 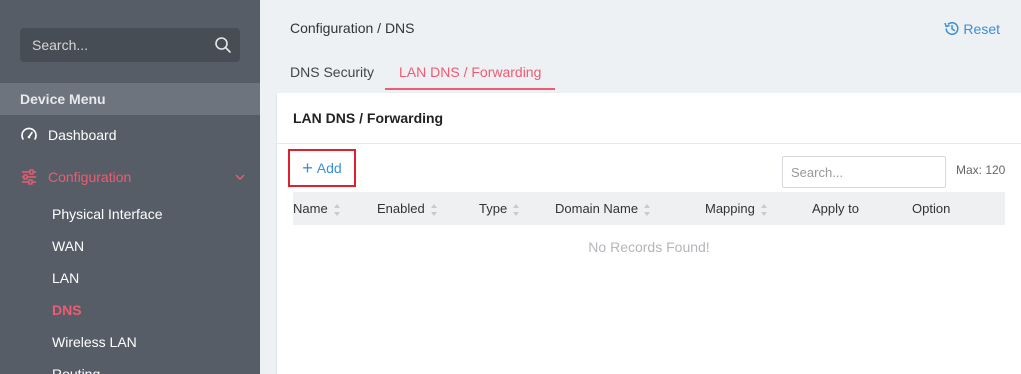 I want to click on tab-lan-dns-forwarding: LAN DNS / Forwarding, so click(x=470, y=73).